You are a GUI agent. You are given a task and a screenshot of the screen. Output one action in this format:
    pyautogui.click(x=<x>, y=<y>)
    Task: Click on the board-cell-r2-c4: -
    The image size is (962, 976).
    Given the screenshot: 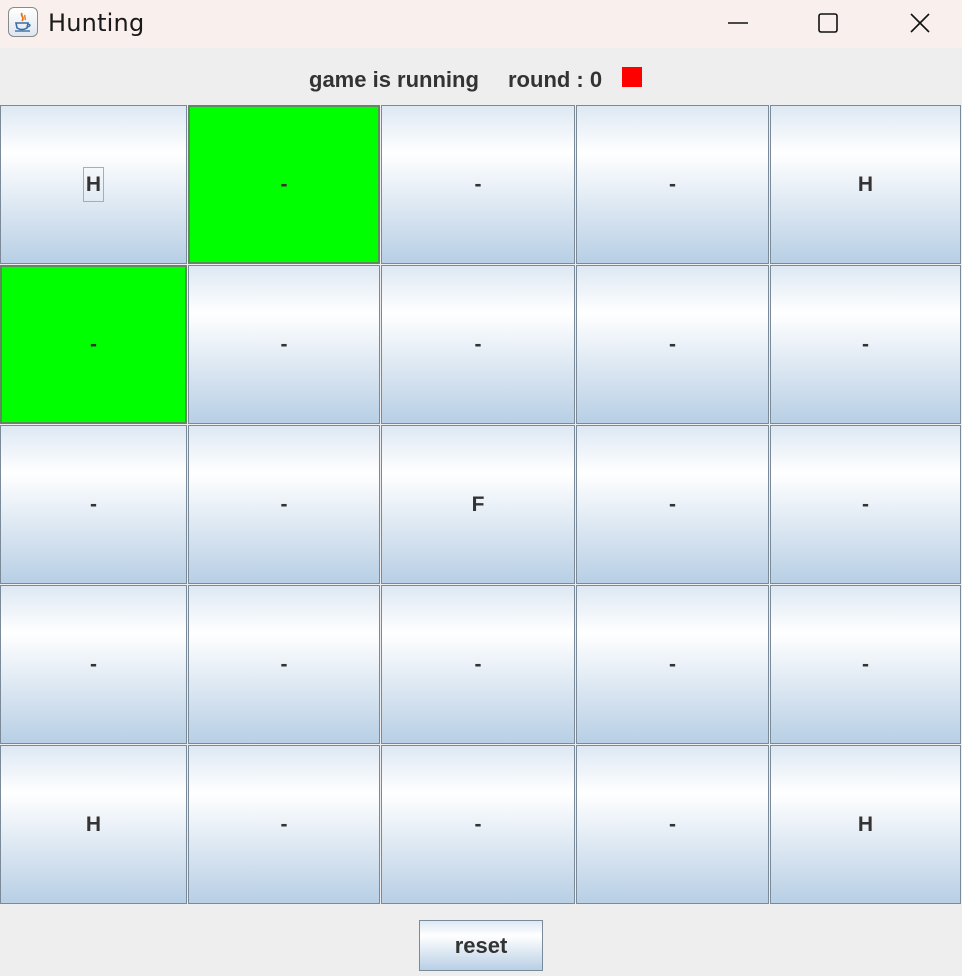 What is the action you would take?
    pyautogui.click(x=865, y=504)
    